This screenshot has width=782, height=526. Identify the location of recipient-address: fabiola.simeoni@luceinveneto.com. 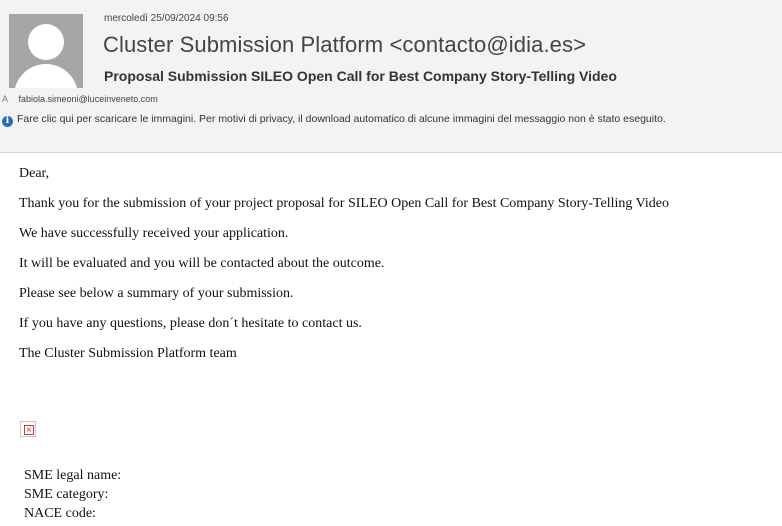
(88, 99).